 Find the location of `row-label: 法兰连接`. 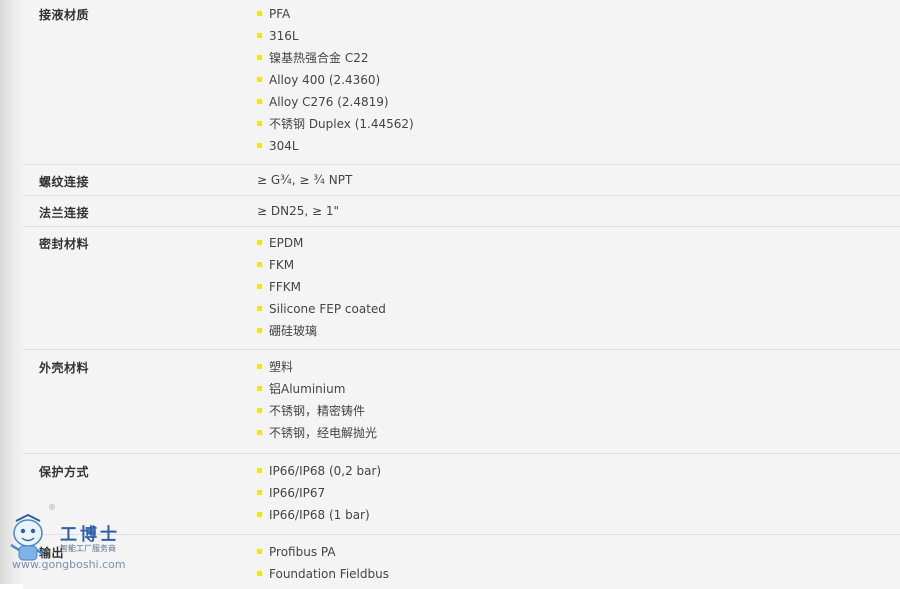

row-label: 法兰连接 is located at coordinates (64, 213).